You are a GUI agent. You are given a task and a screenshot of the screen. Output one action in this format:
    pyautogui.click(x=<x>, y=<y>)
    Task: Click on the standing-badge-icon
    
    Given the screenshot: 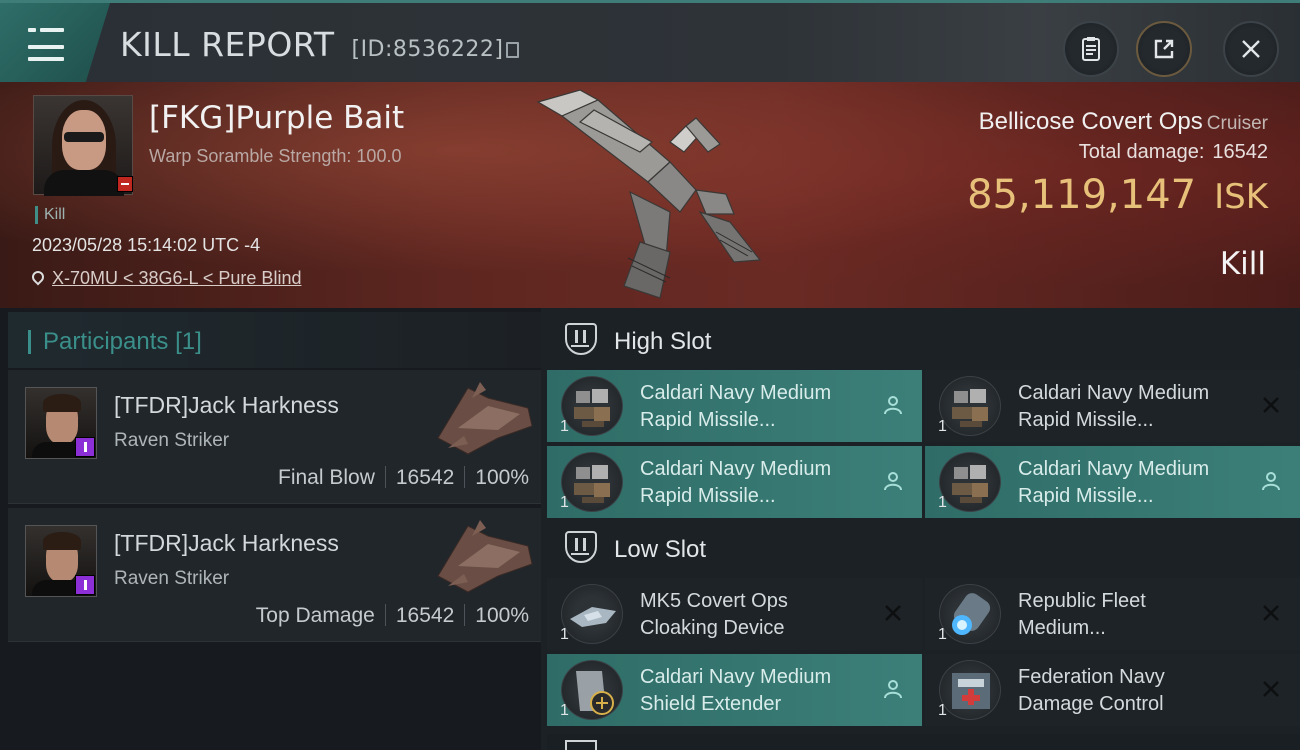 What is the action you would take?
    pyautogui.click(x=85, y=447)
    